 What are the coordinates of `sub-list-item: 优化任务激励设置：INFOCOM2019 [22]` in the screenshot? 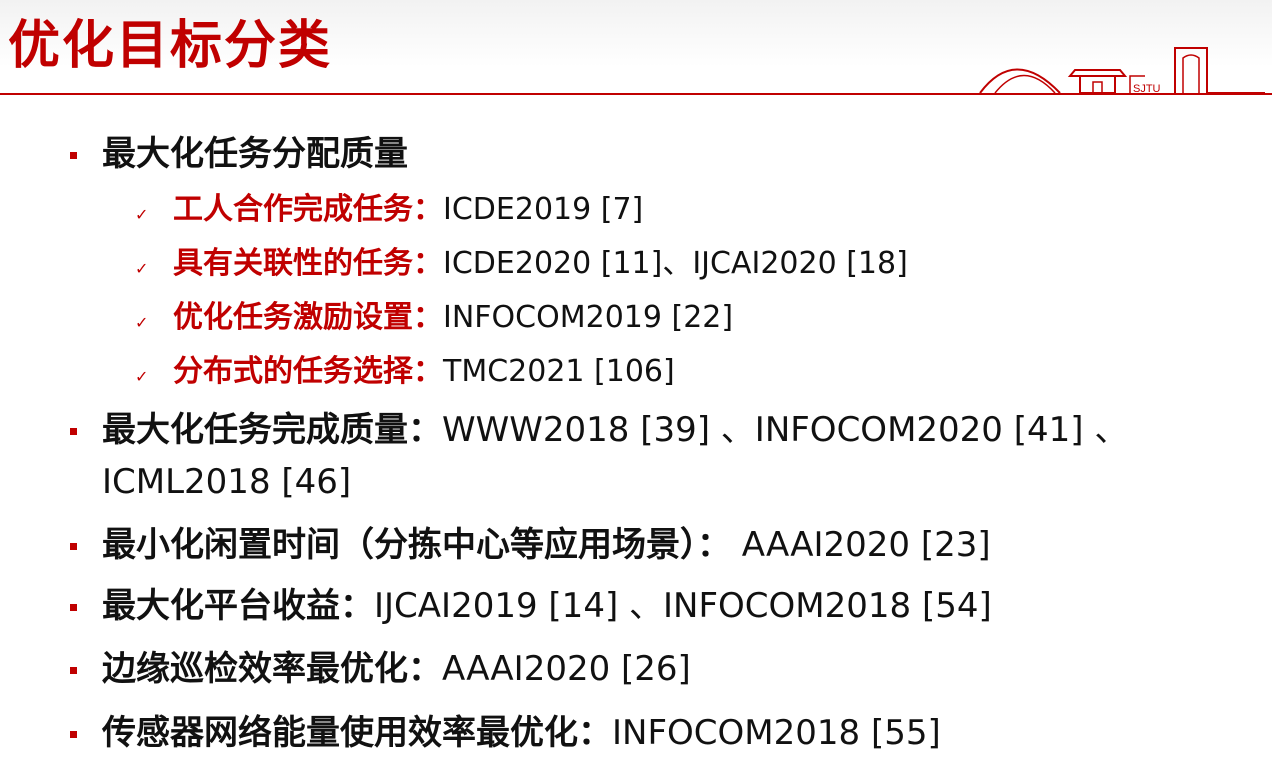 It's located at (453, 318).